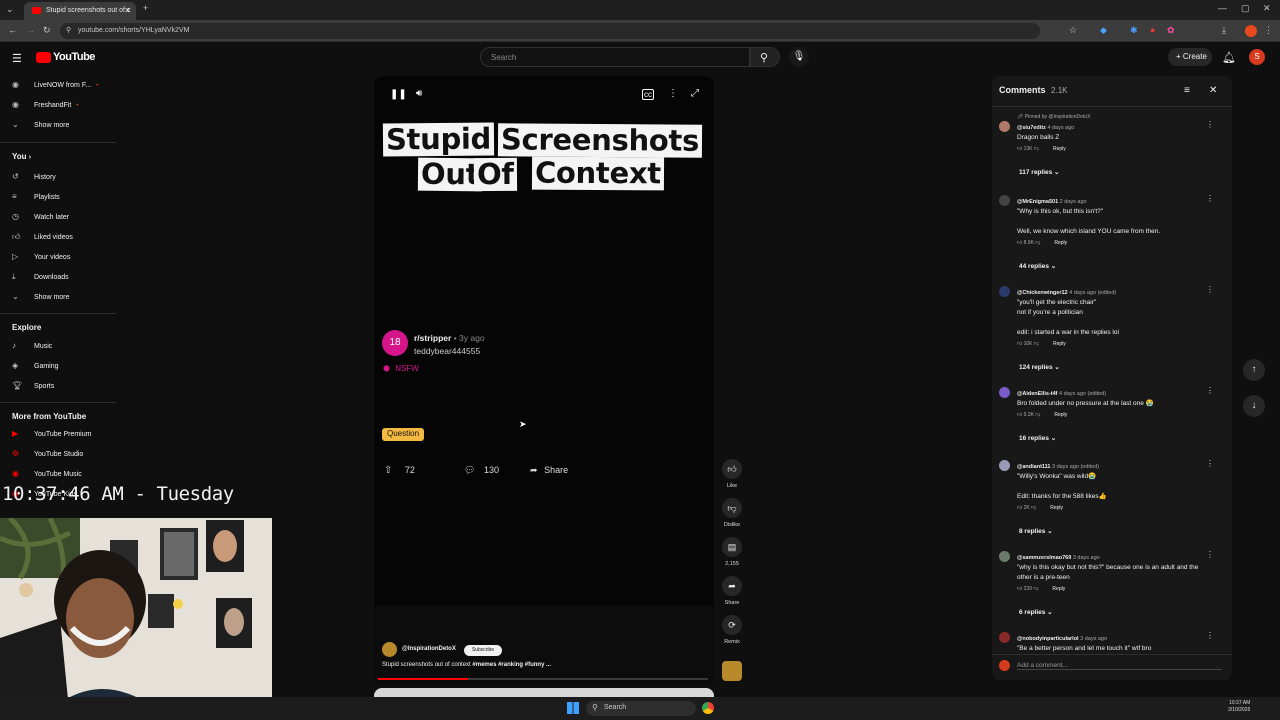 This screenshot has height=720, width=1280. I want to click on site-info-icon: ⚲, so click(68, 30).